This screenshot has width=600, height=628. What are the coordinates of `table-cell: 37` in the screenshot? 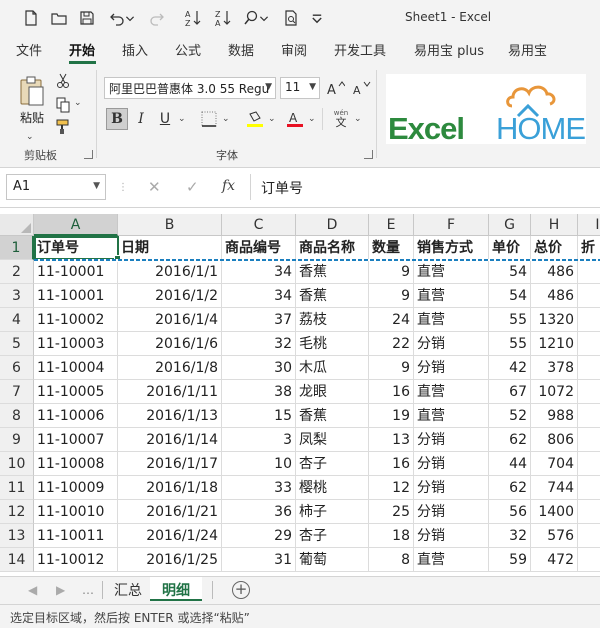 It's located at (259, 320).